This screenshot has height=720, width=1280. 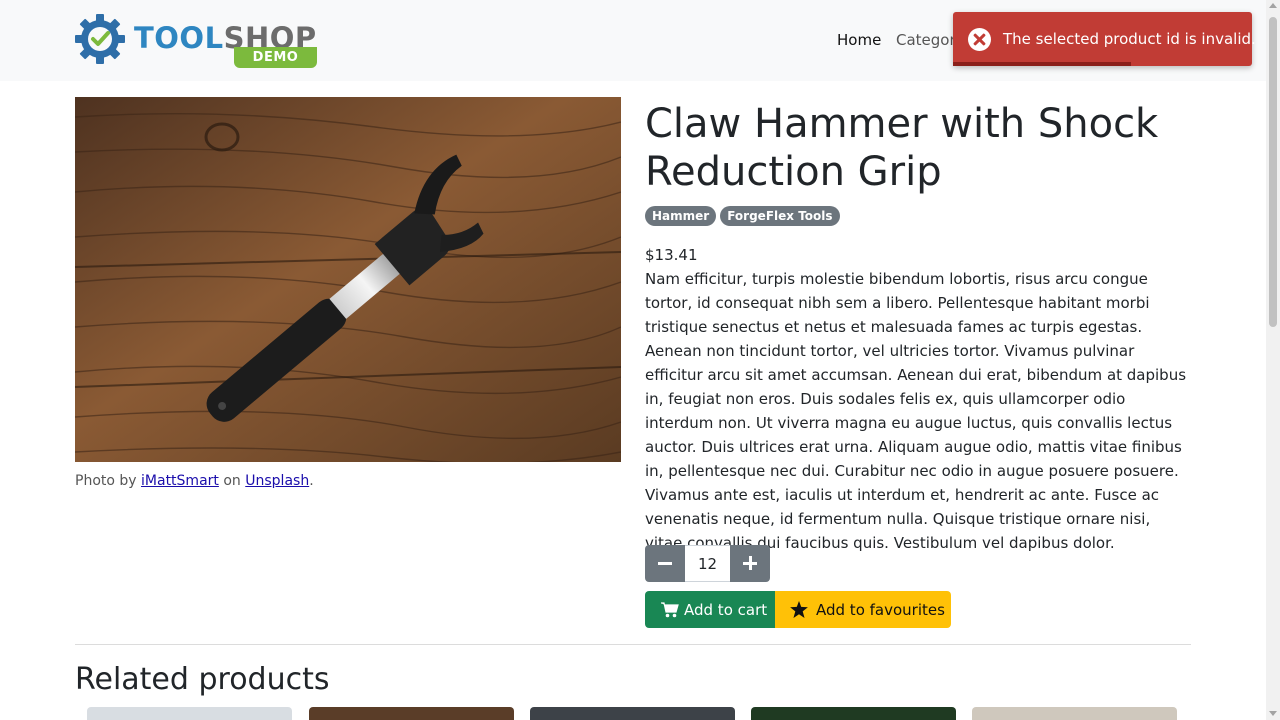 I want to click on nav-categories: Categor, so click(x=926, y=40).